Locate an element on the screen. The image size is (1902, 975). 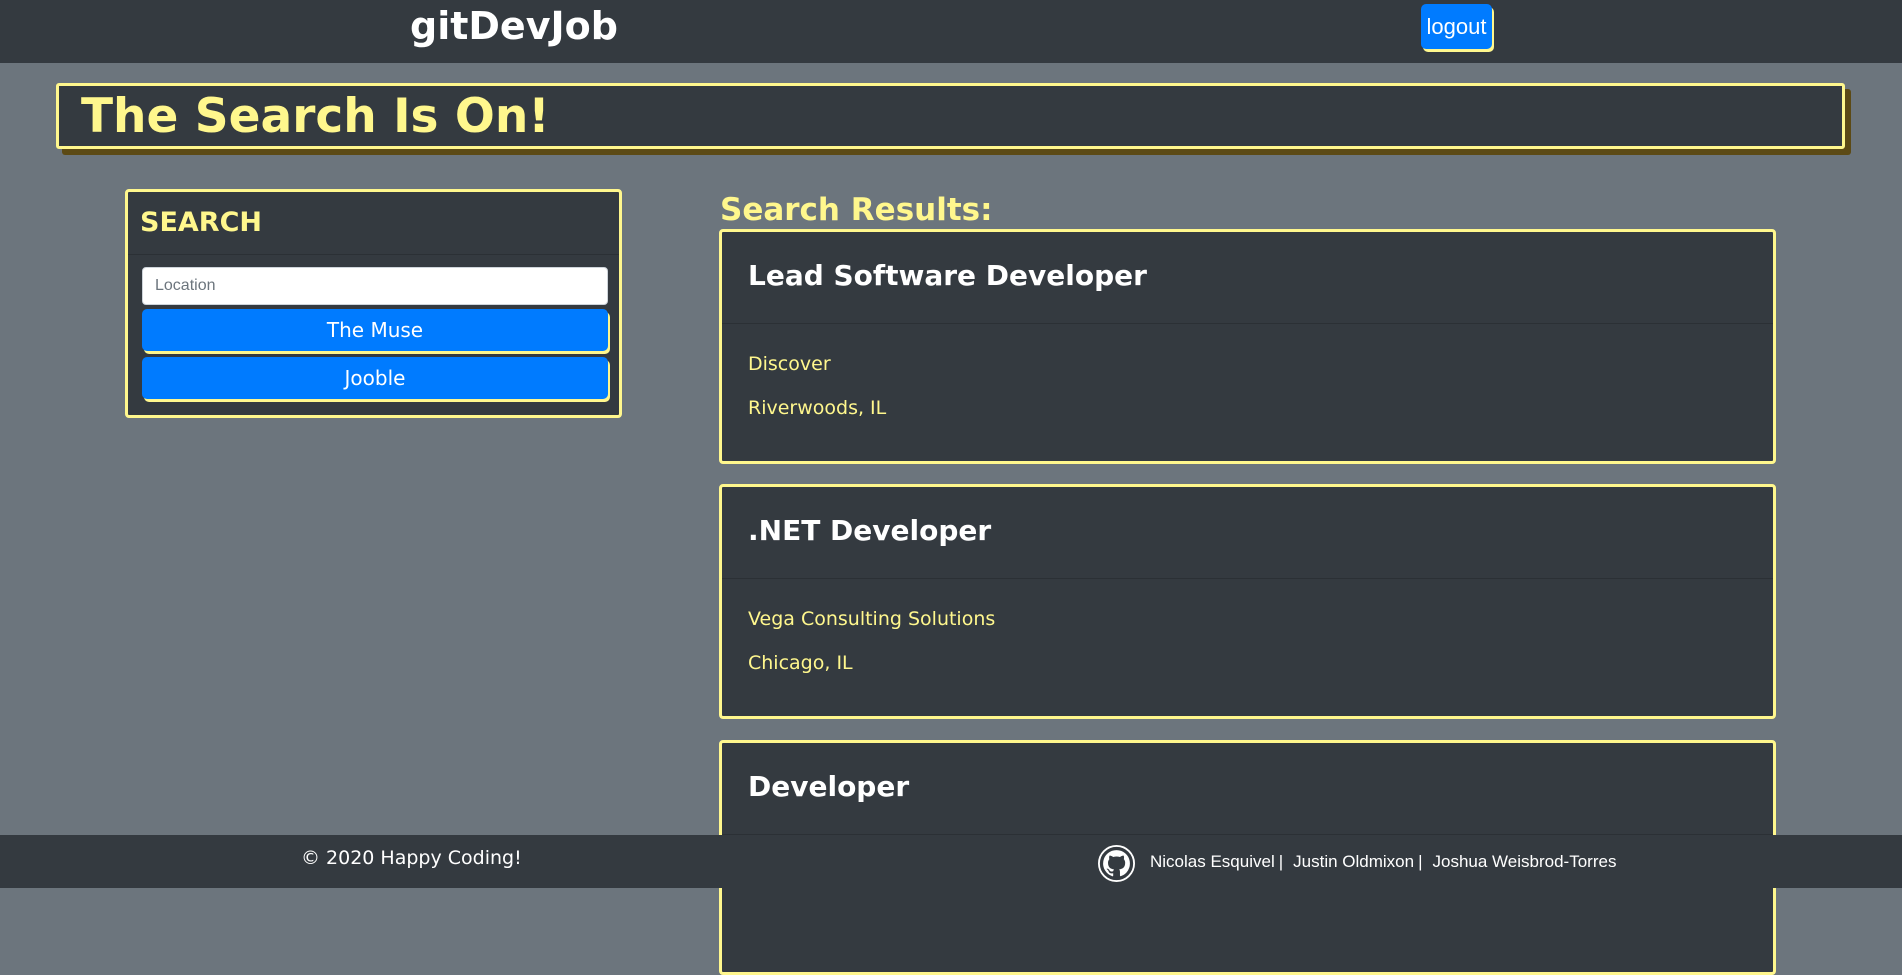
job-location: Chicago, IL is located at coordinates (800, 663).